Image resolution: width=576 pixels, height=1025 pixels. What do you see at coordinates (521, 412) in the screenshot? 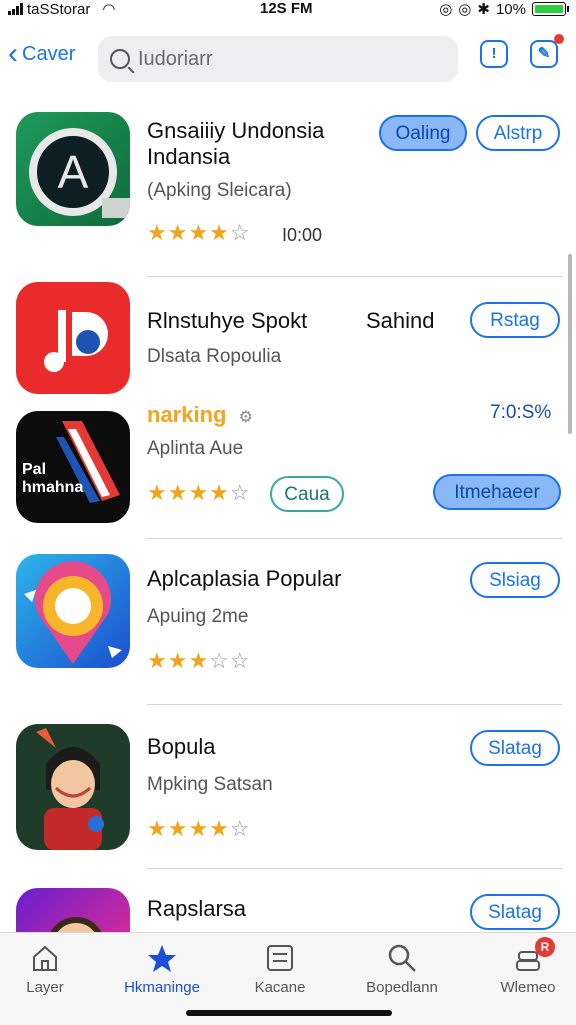
I see `app-meta: 7:0:S%` at bounding box center [521, 412].